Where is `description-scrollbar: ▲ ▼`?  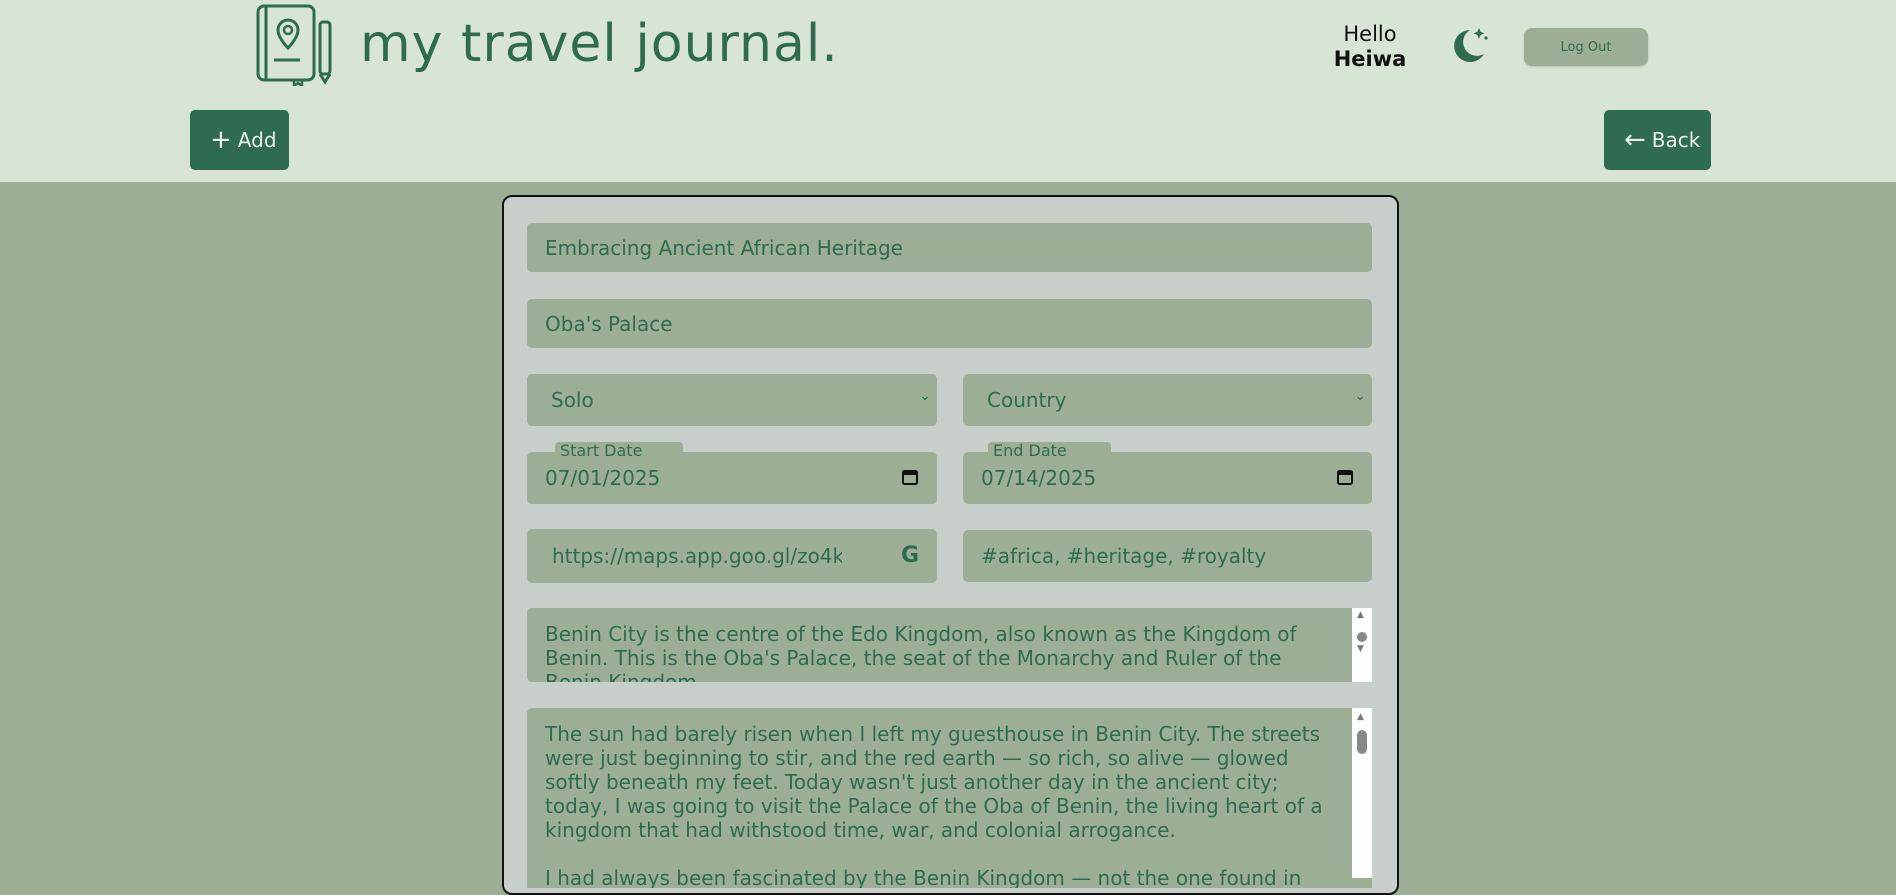
description-scrollbar: ▲ ▼ is located at coordinates (1362, 645).